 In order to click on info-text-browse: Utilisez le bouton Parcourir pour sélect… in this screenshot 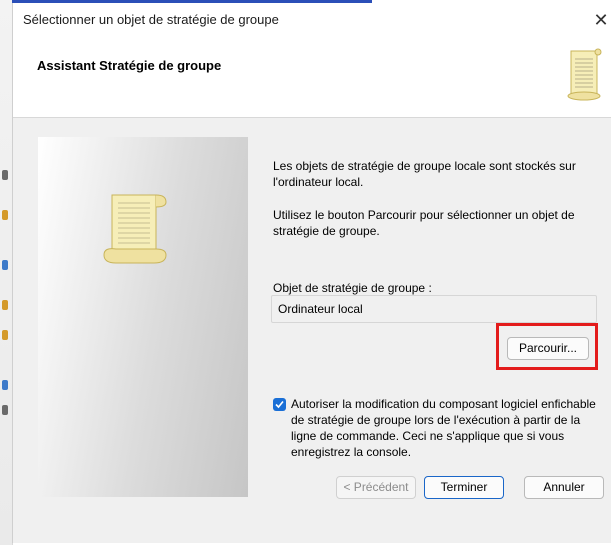, I will do `click(424, 223)`.